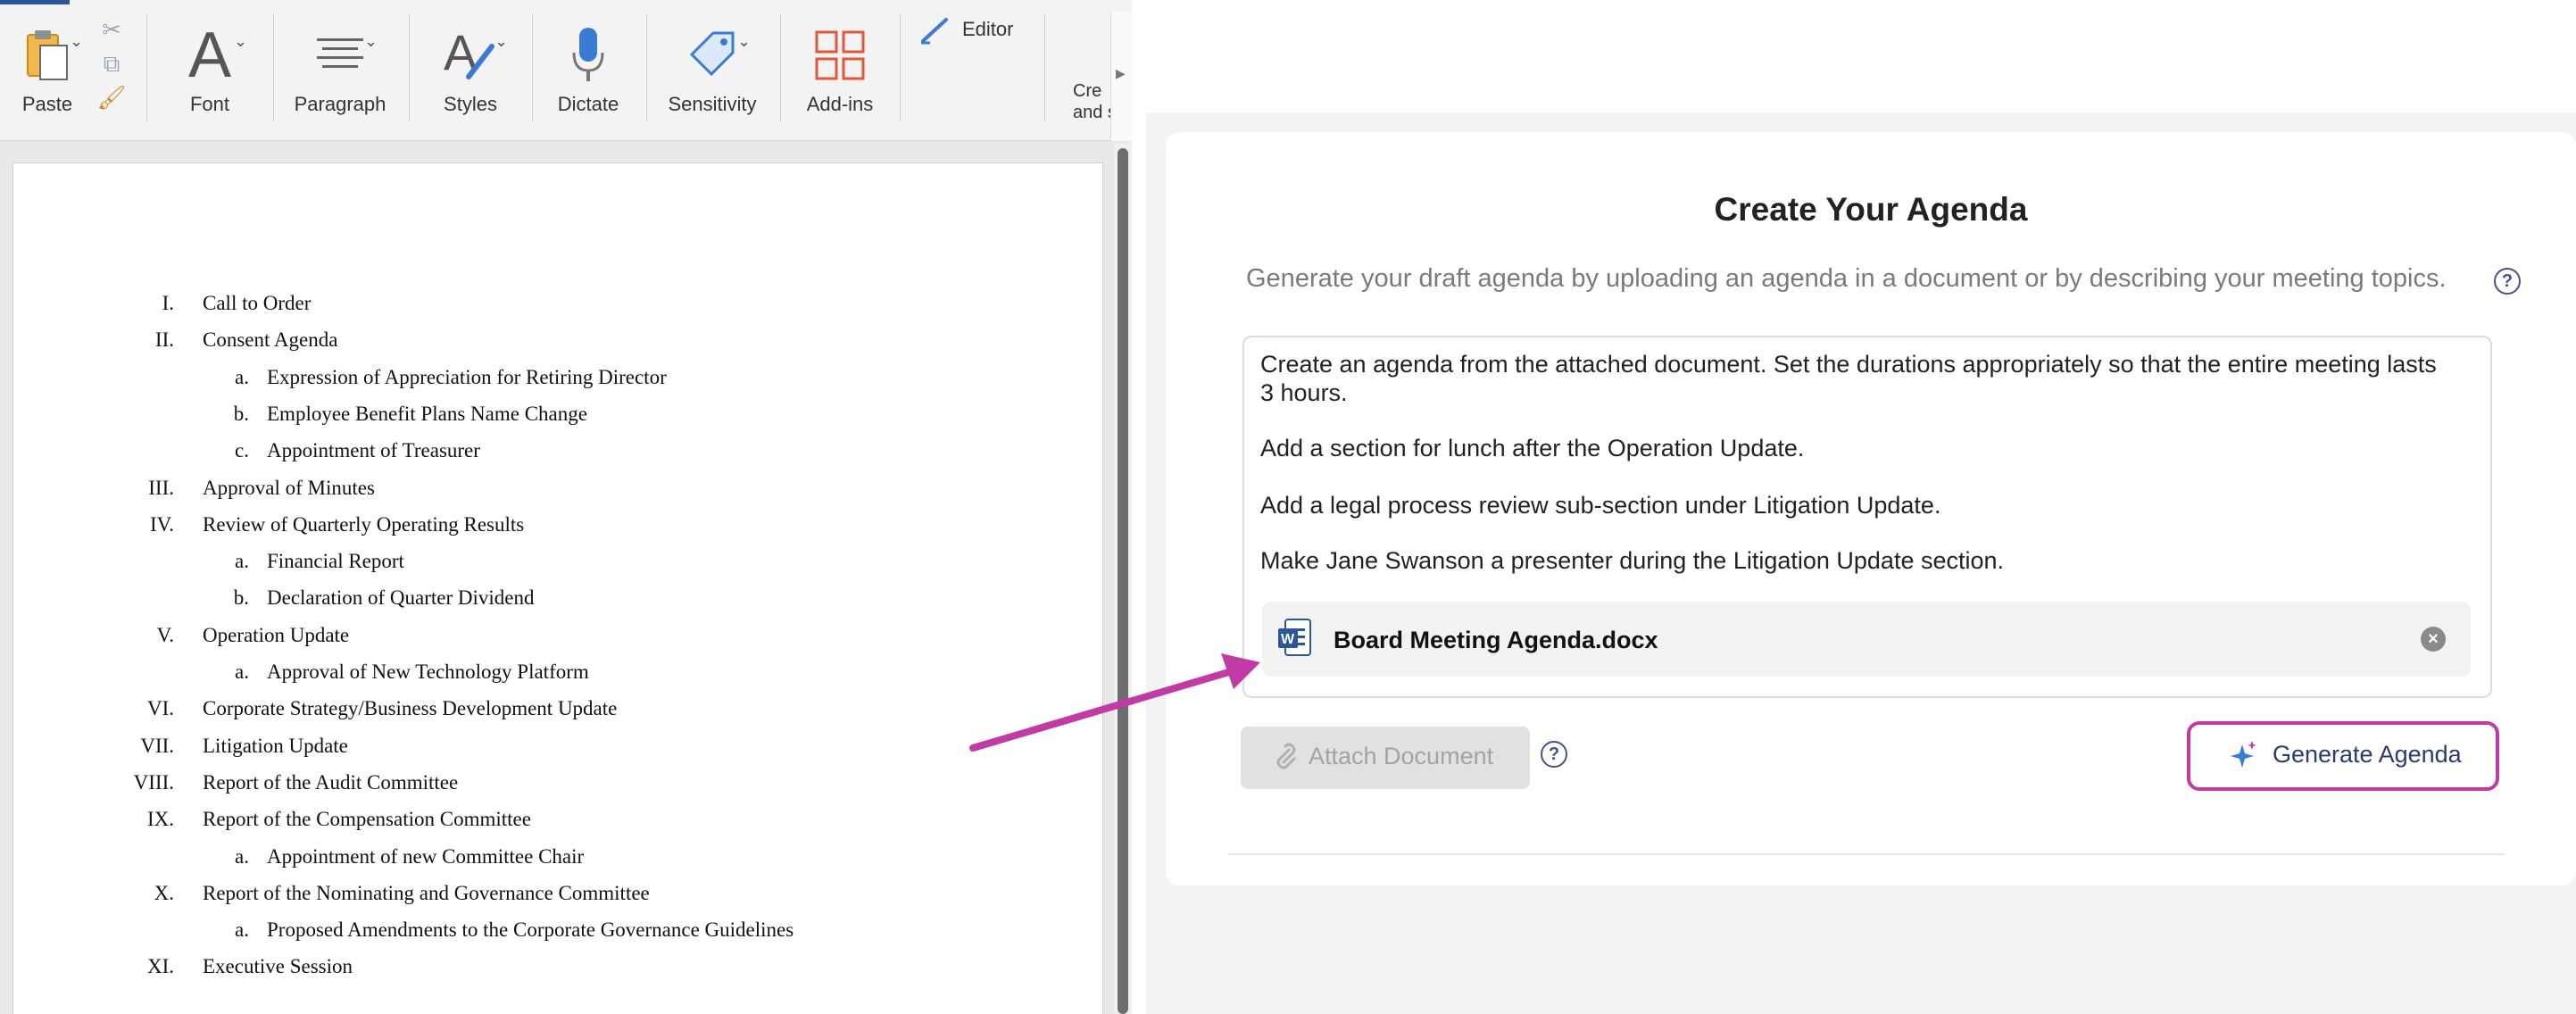  I want to click on agenda-item-text: Declaration of Quarter Dividend, so click(401, 598).